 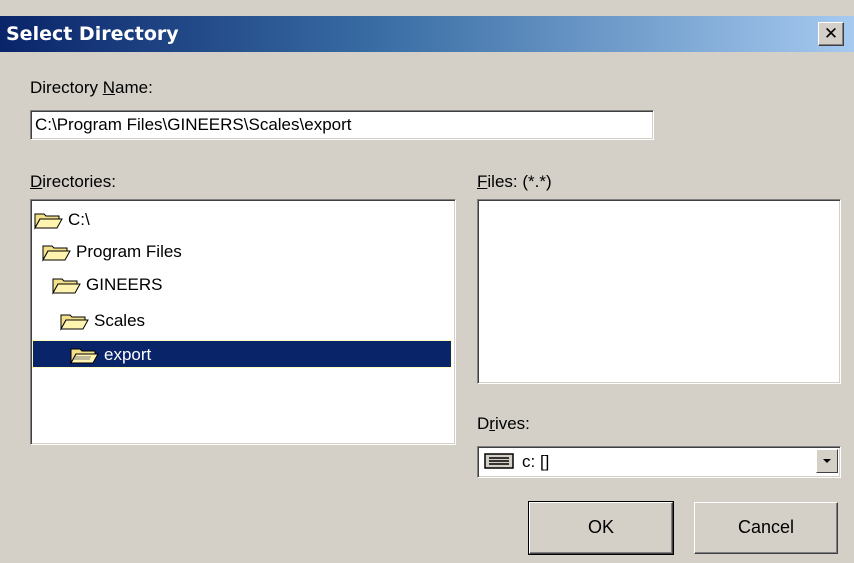 I want to click on chevron-down-icon, so click(x=827, y=461).